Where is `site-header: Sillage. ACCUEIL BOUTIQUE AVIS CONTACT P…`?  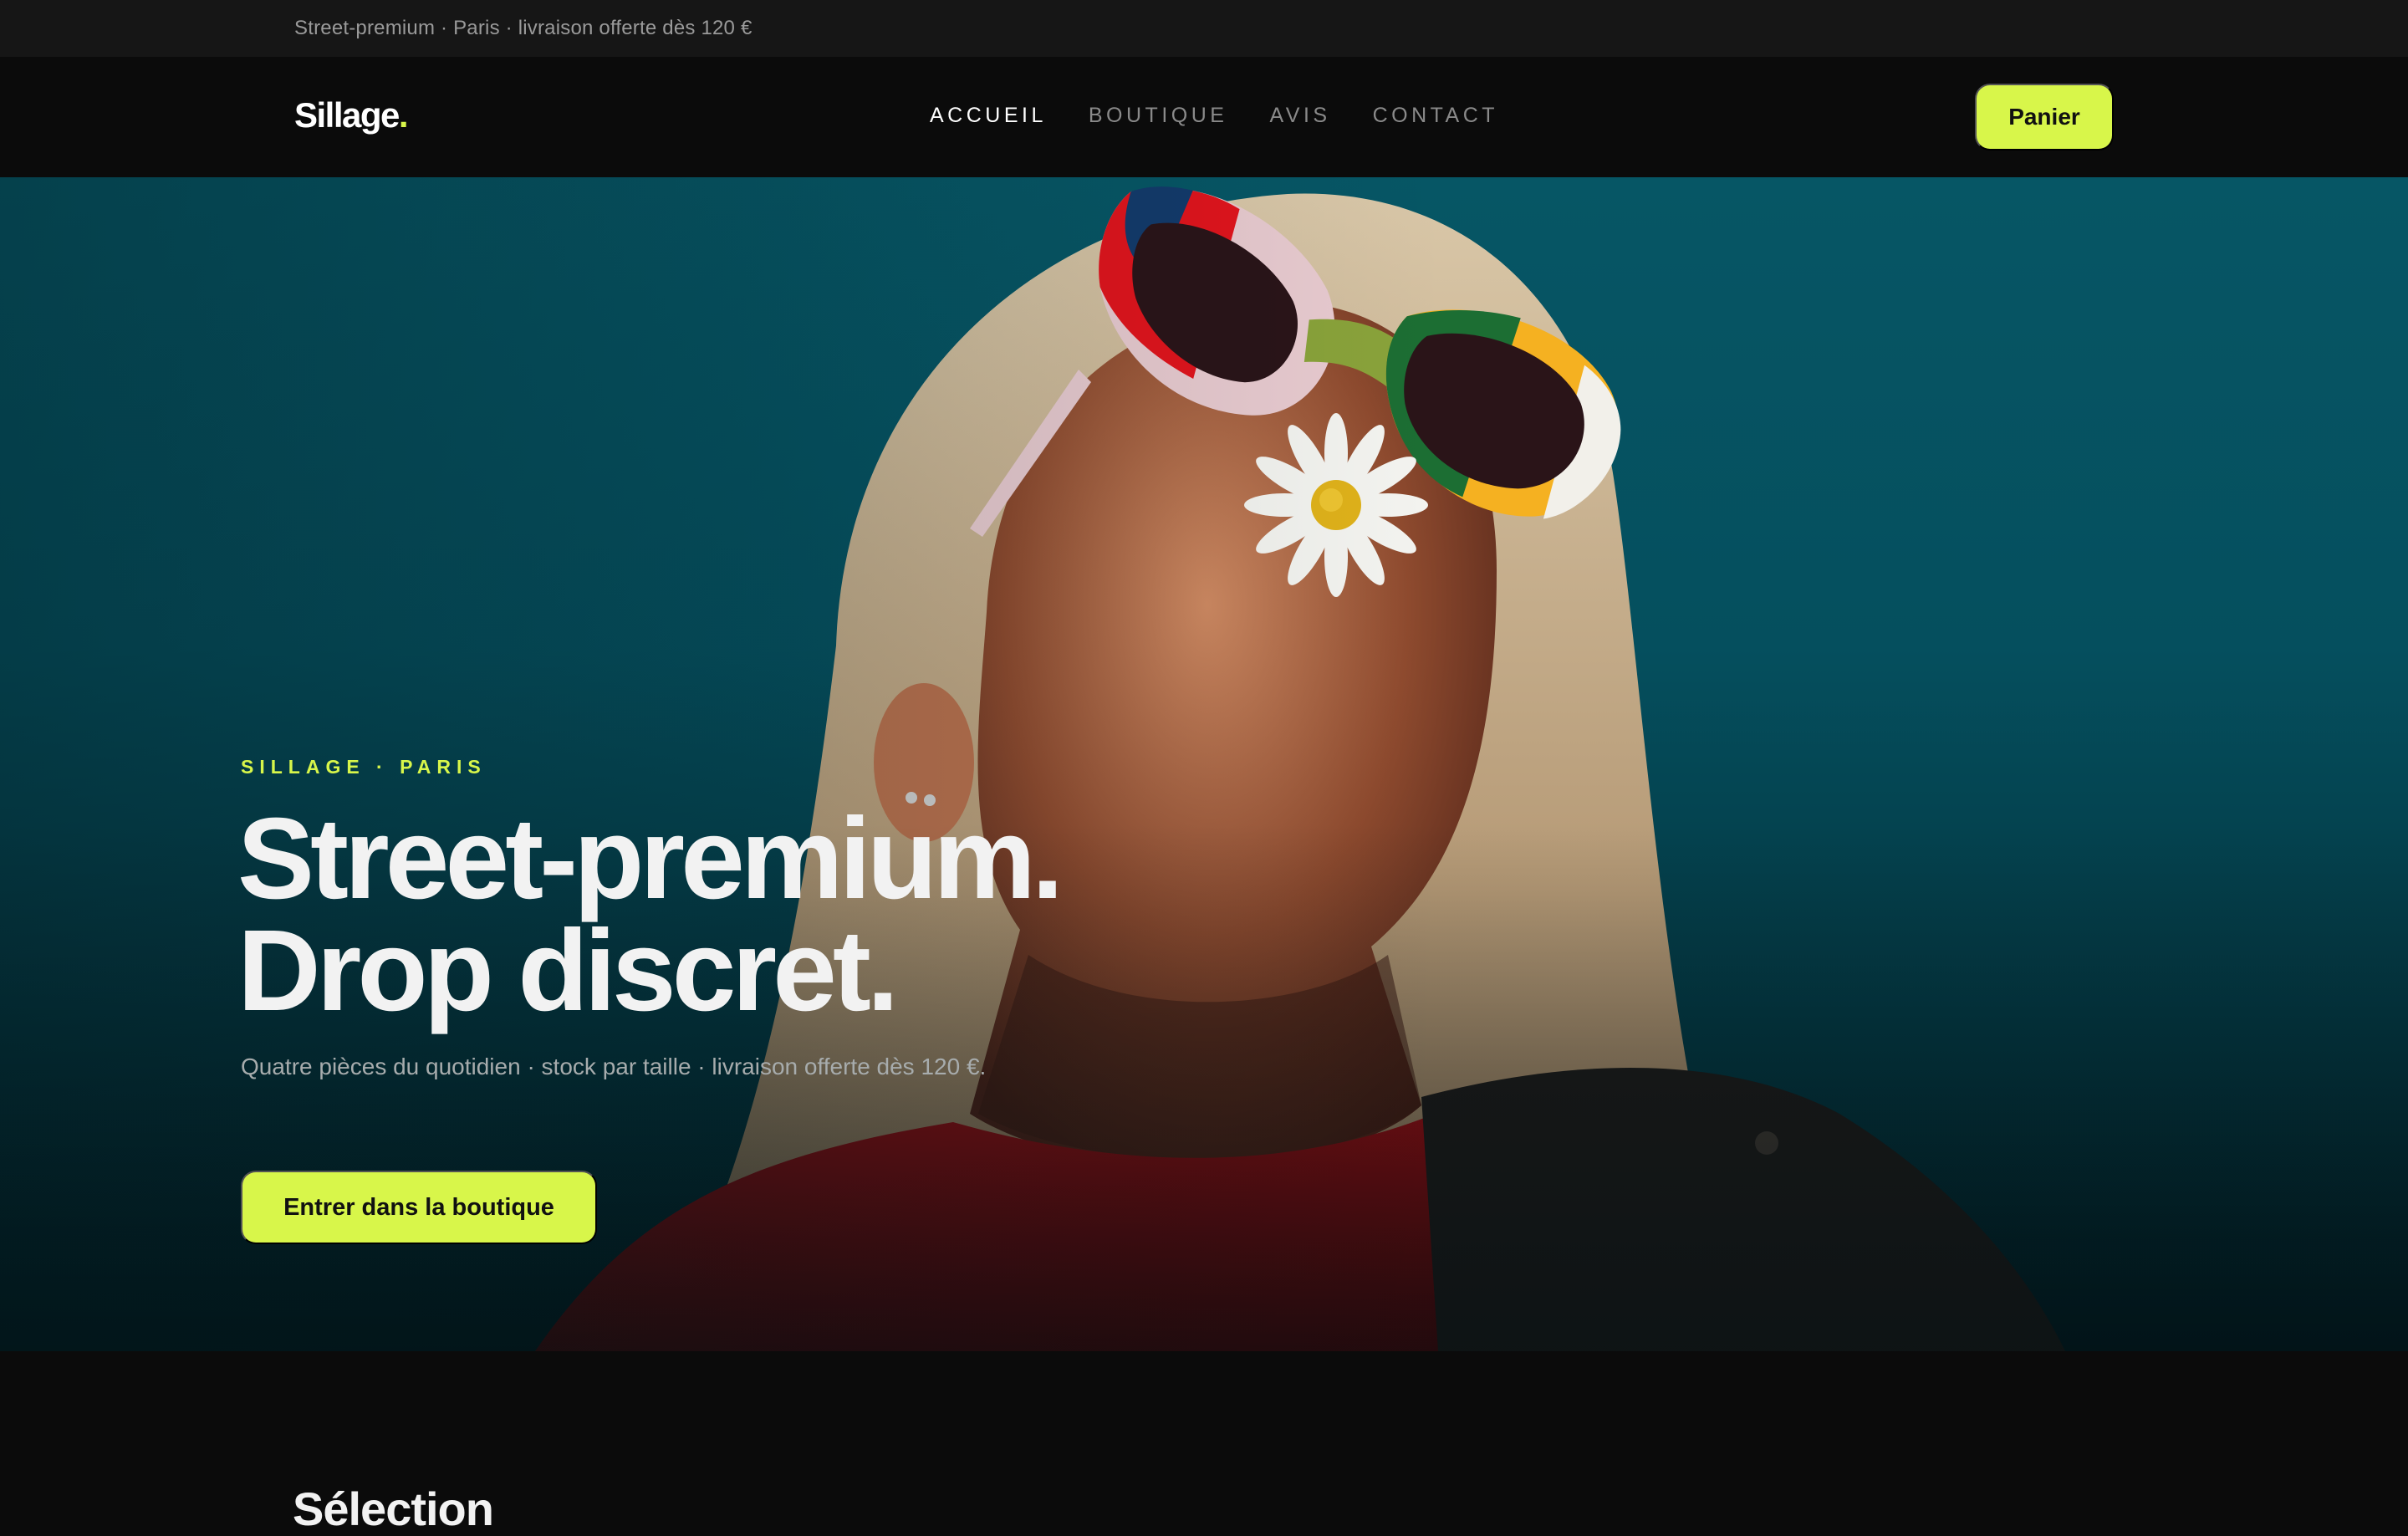
site-header: Sillage. ACCUEIL BOUTIQUE AVIS CONTACT P… is located at coordinates (1204, 117).